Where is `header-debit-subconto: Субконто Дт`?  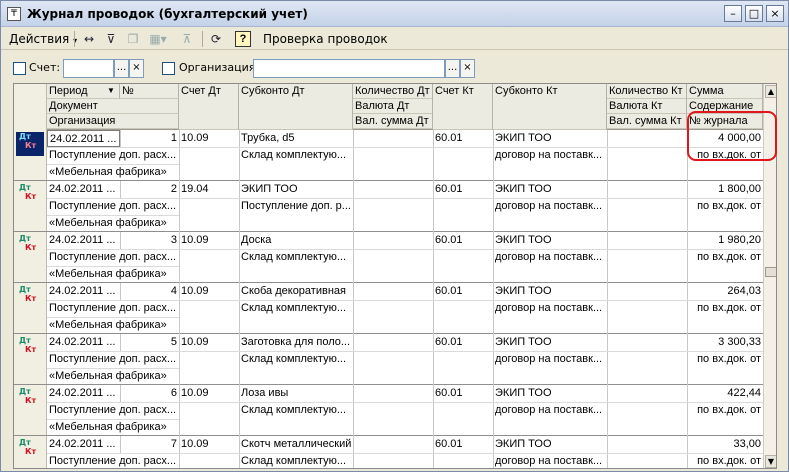 header-debit-subconto: Субконто Дт is located at coordinates (296, 107).